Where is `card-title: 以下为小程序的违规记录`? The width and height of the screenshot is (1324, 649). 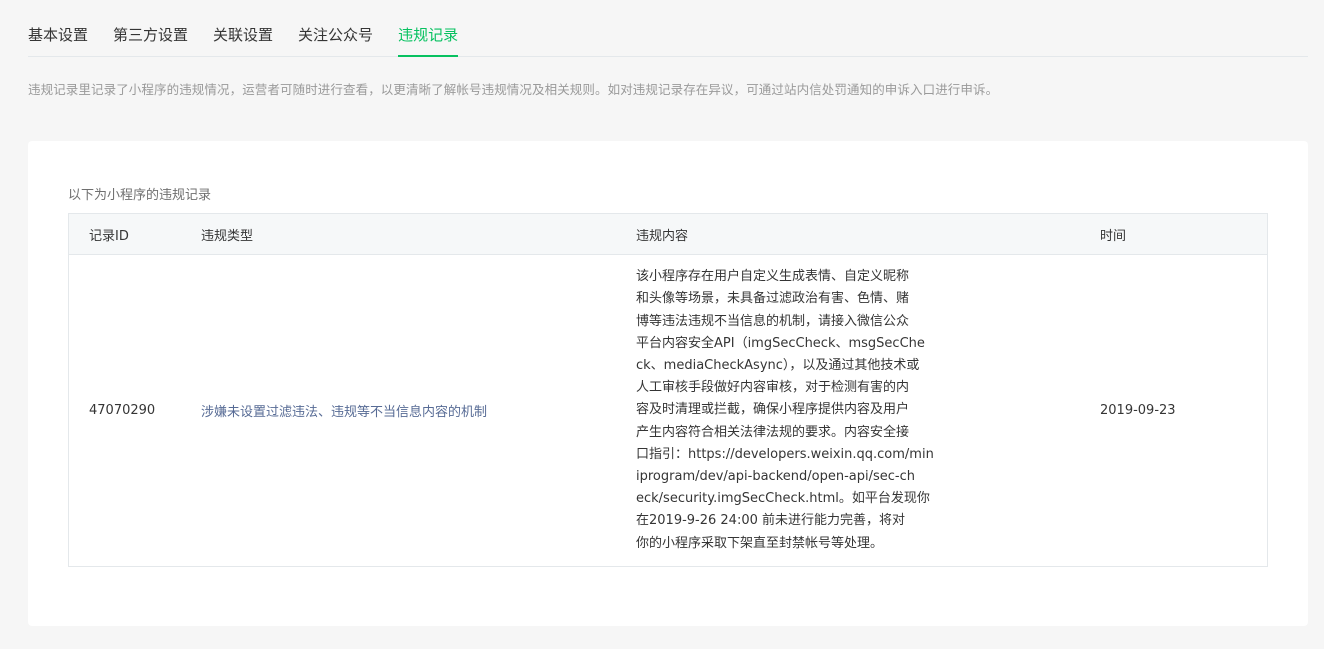
card-title: 以下为小程序的违规记录 is located at coordinates (140, 195).